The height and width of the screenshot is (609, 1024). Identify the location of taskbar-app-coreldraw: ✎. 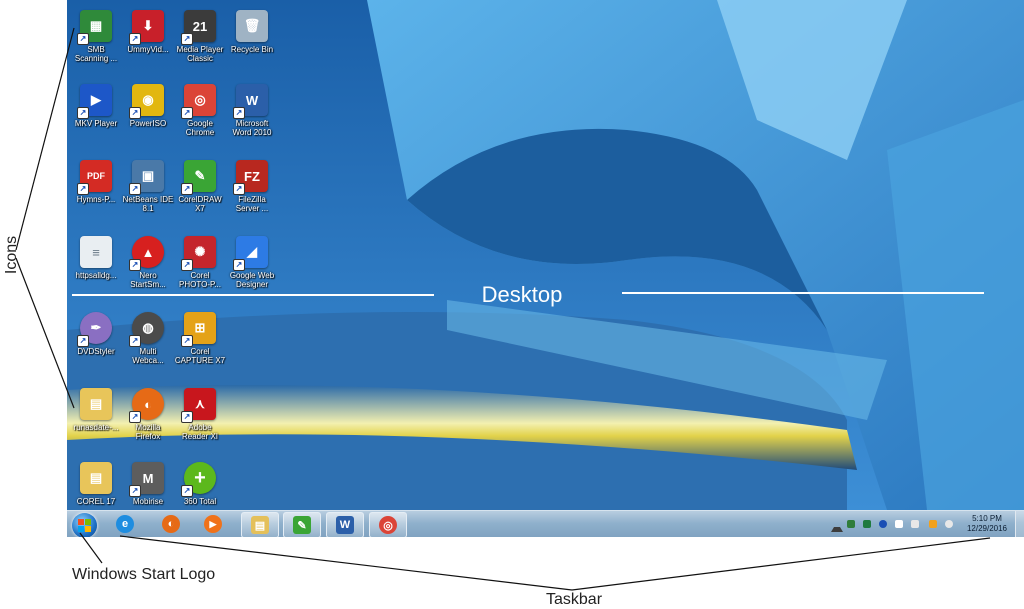
(302, 524).